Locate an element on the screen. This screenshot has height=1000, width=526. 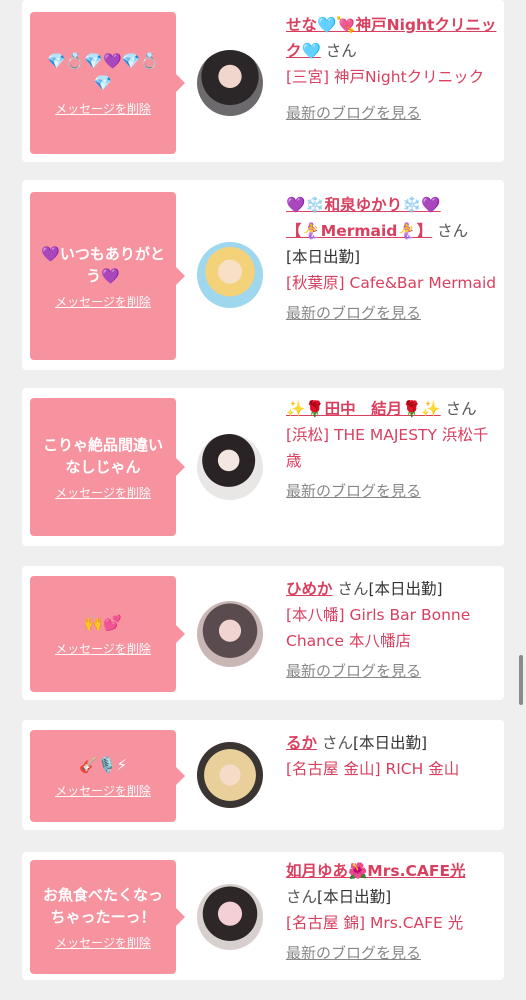
shop-link: [浜松] THE MAJESTY 浜松千歳 is located at coordinates (387, 448).